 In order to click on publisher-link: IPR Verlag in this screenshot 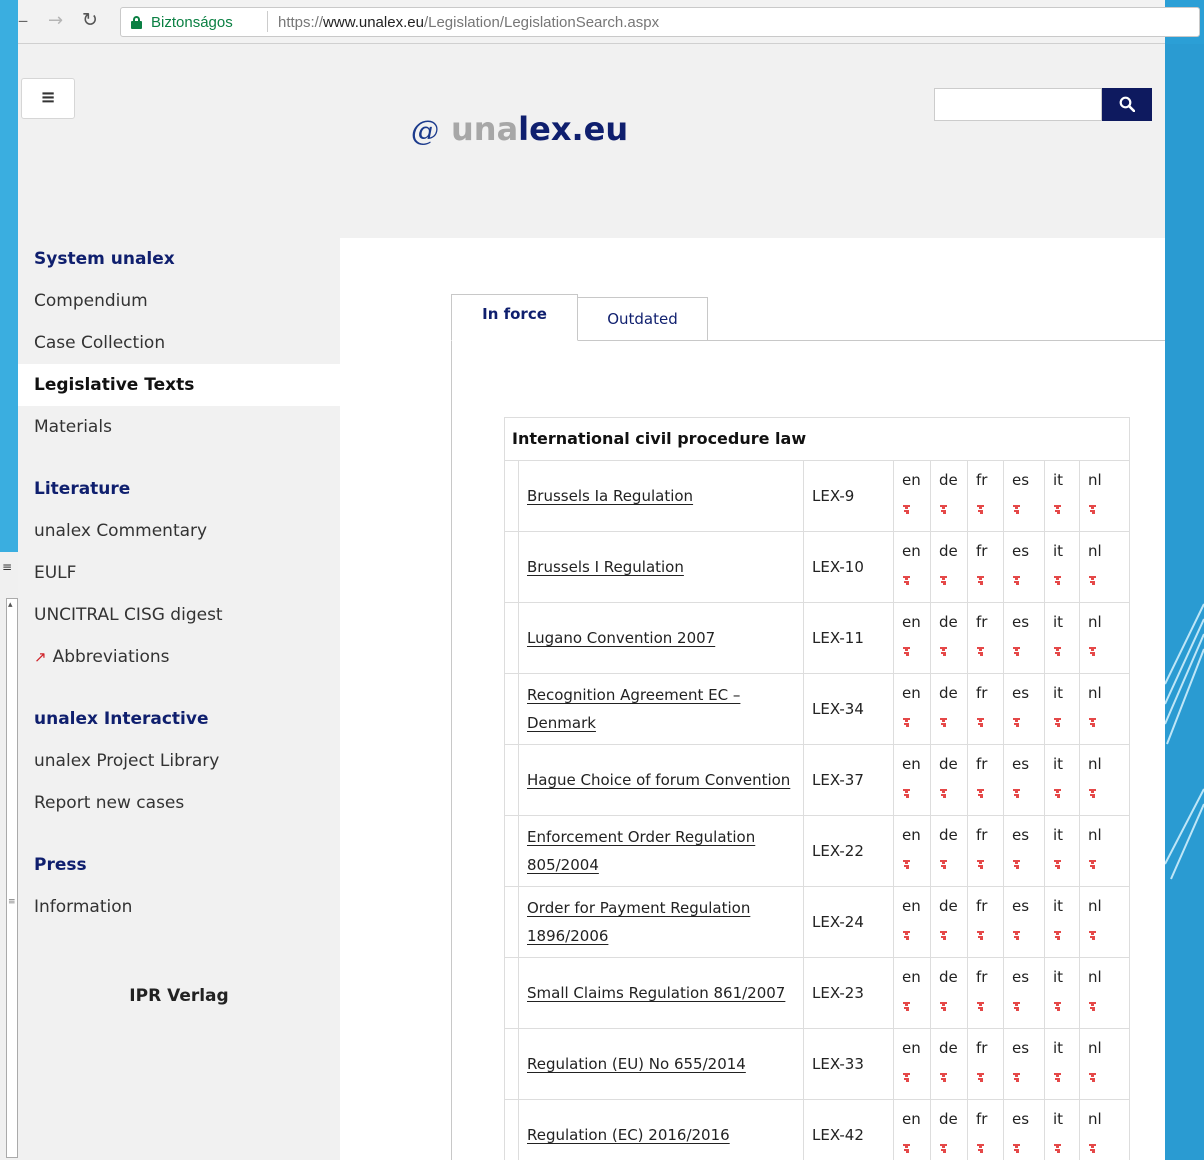, I will do `click(179, 996)`.